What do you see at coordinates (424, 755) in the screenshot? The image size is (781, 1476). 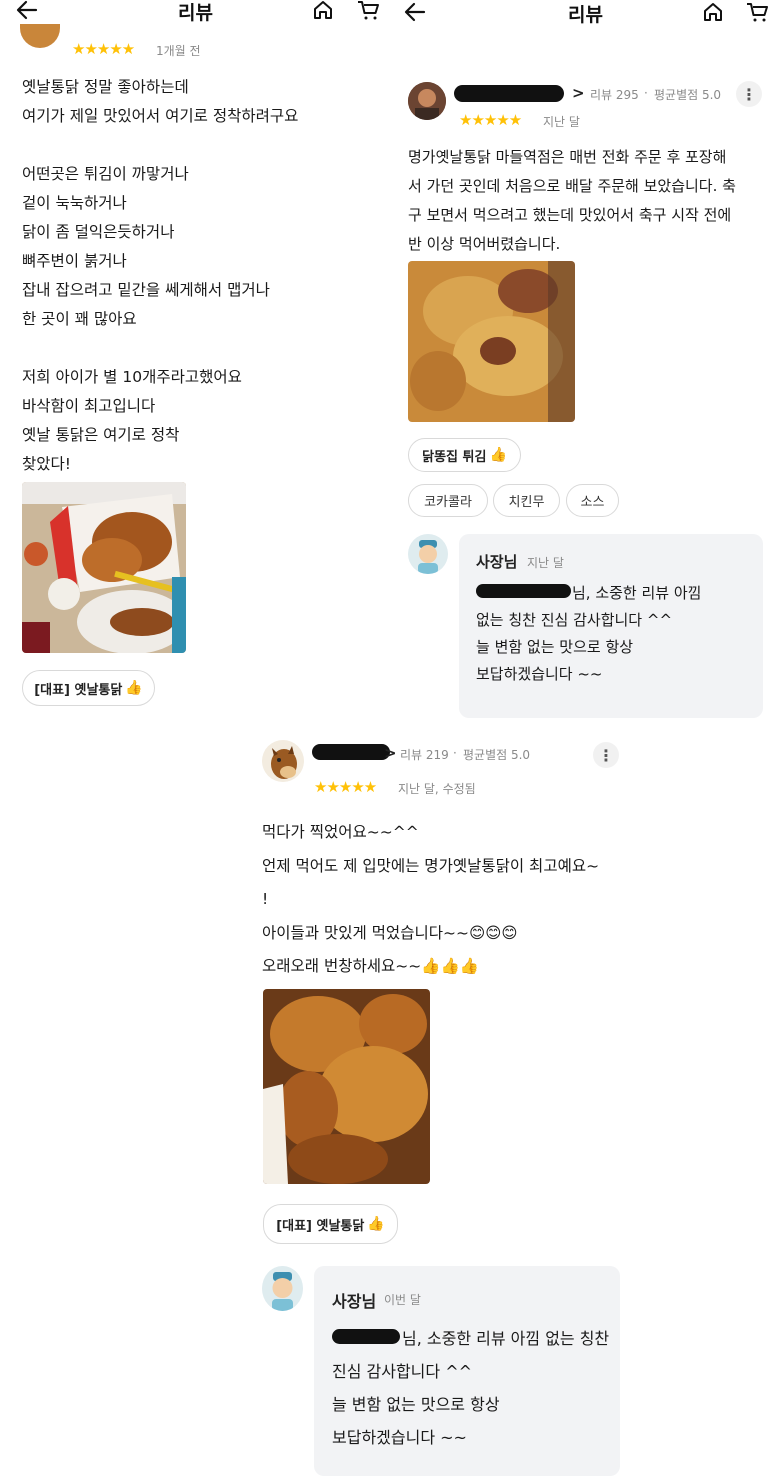 I see `review-count: 리뷰 219` at bounding box center [424, 755].